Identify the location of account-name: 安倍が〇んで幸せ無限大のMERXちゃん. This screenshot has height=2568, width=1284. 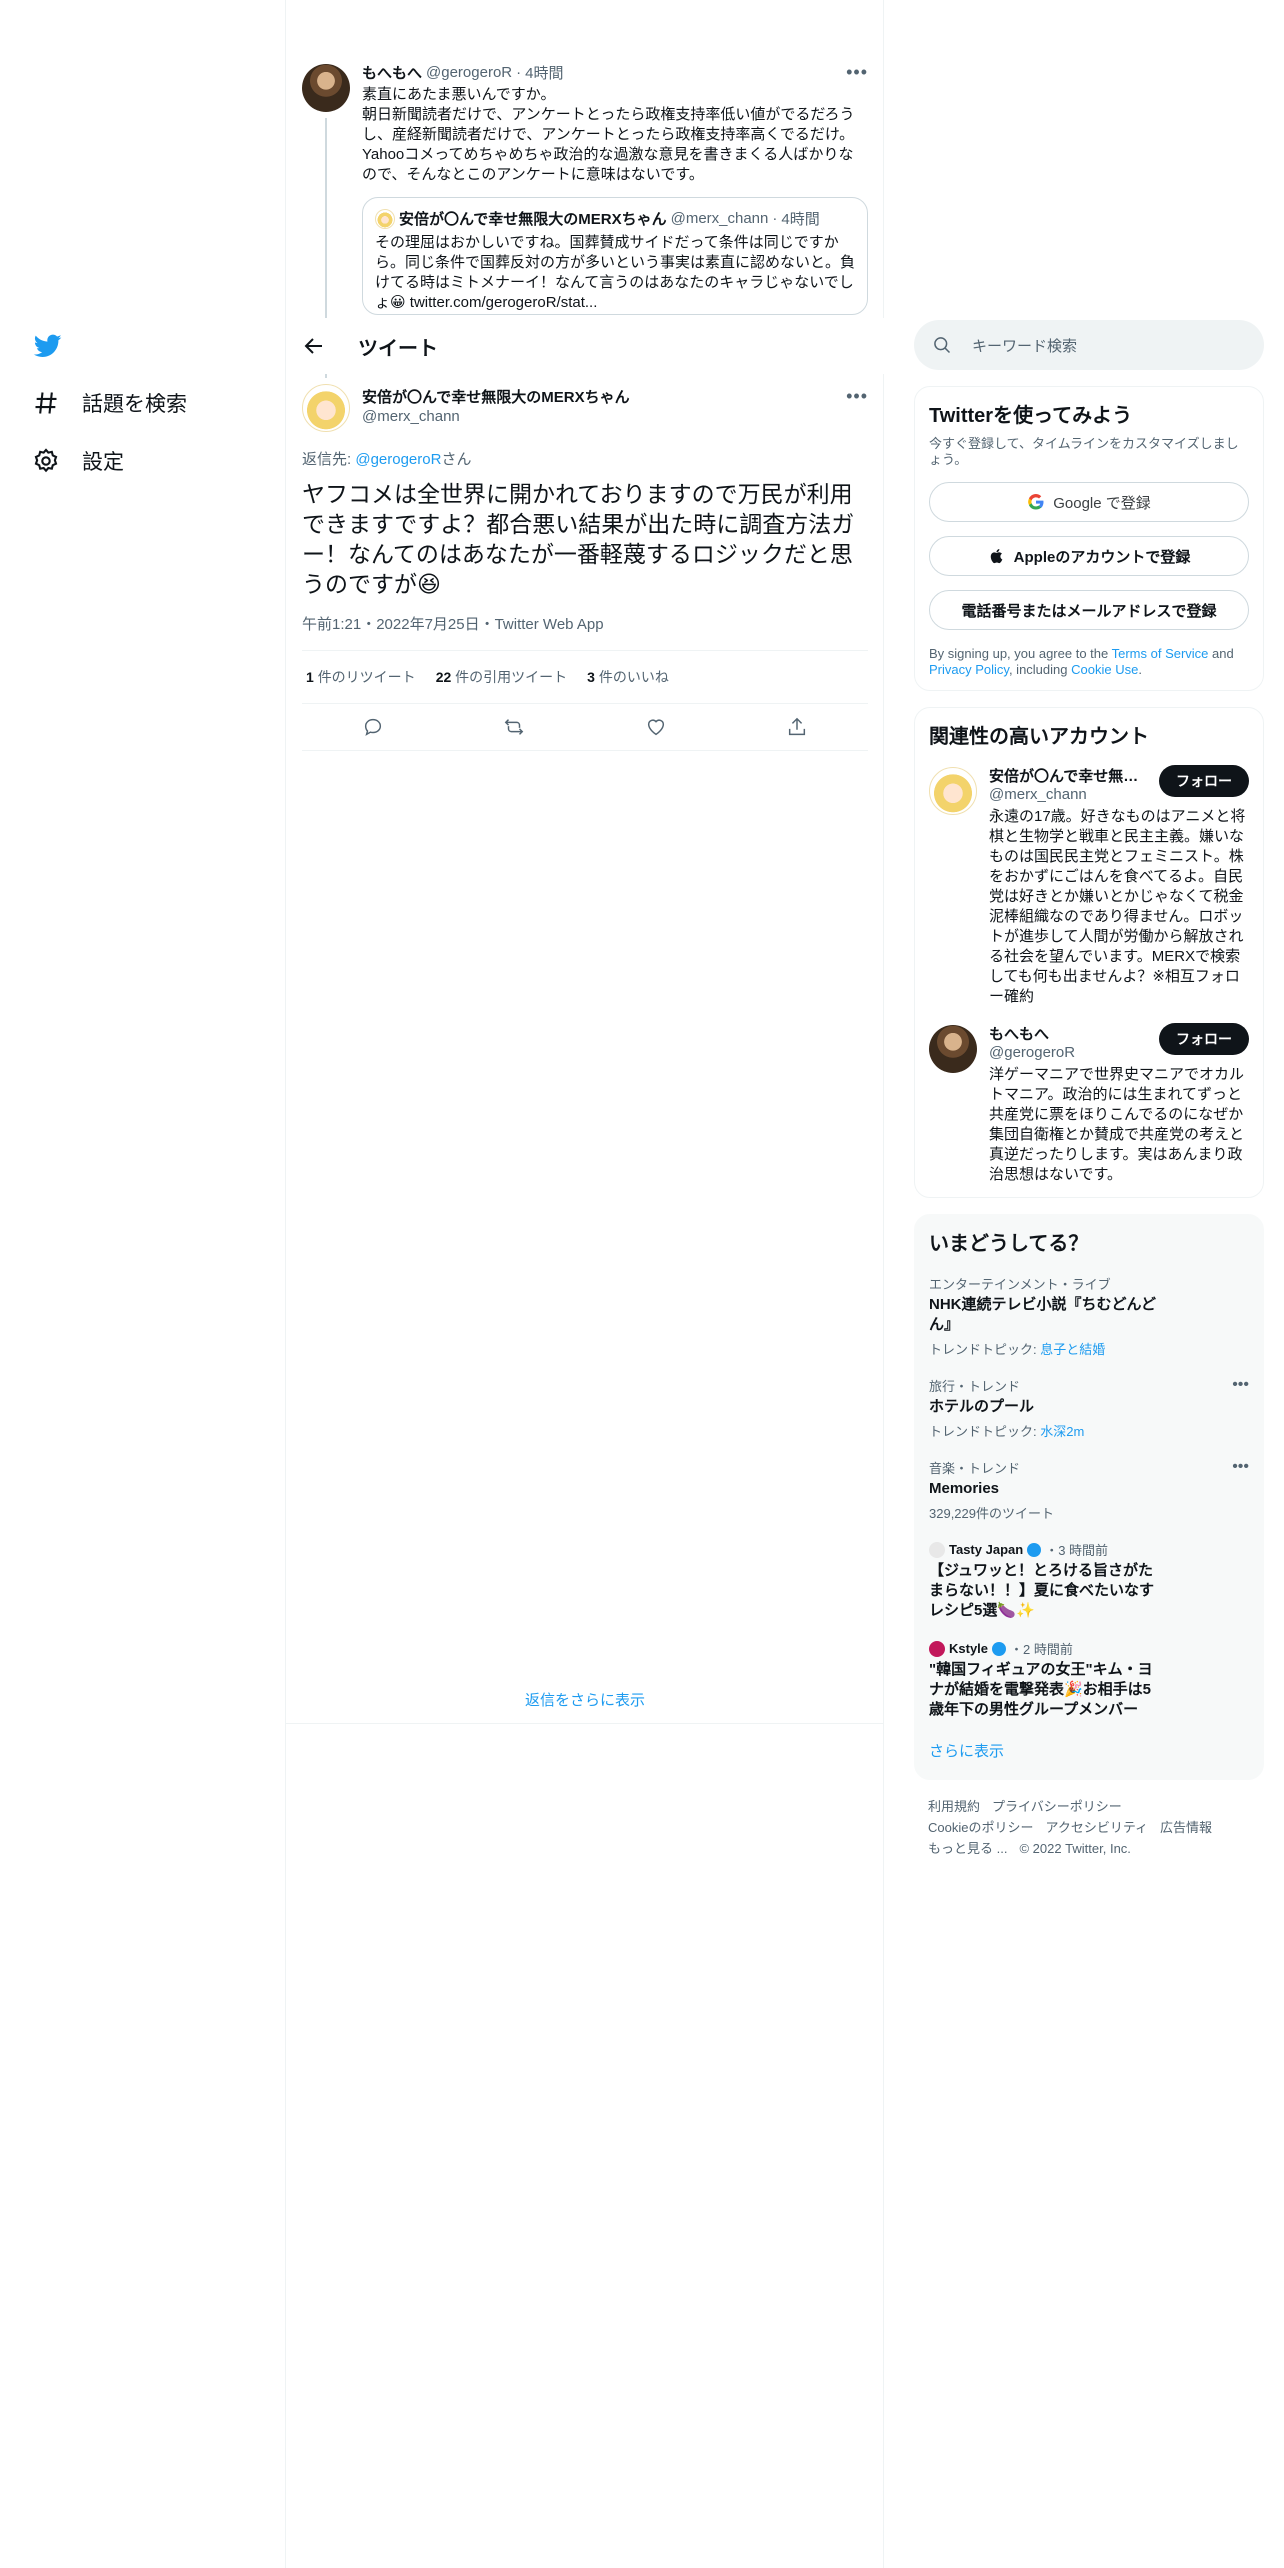
(1064, 776).